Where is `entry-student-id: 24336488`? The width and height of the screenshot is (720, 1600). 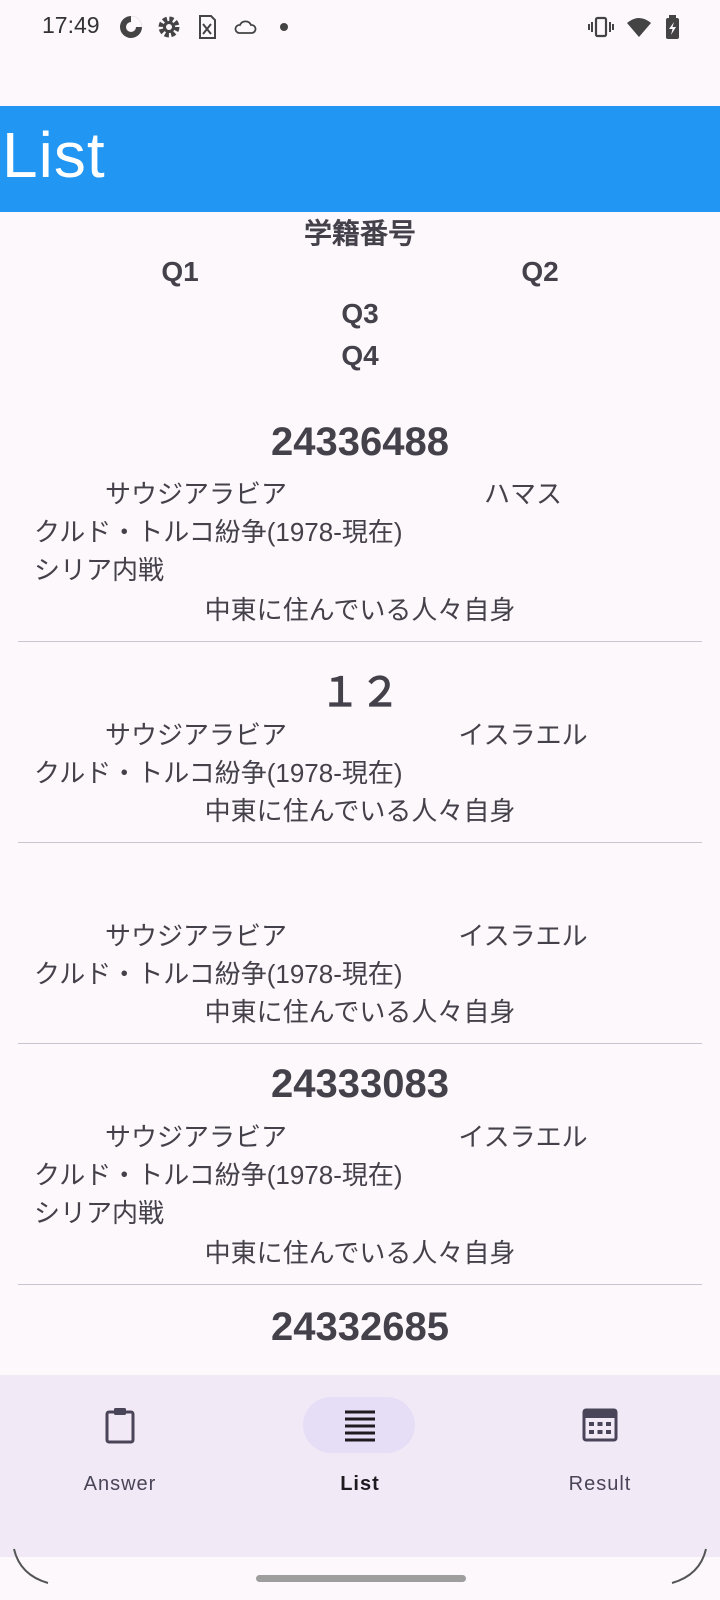
entry-student-id: 24336488 is located at coordinates (360, 442).